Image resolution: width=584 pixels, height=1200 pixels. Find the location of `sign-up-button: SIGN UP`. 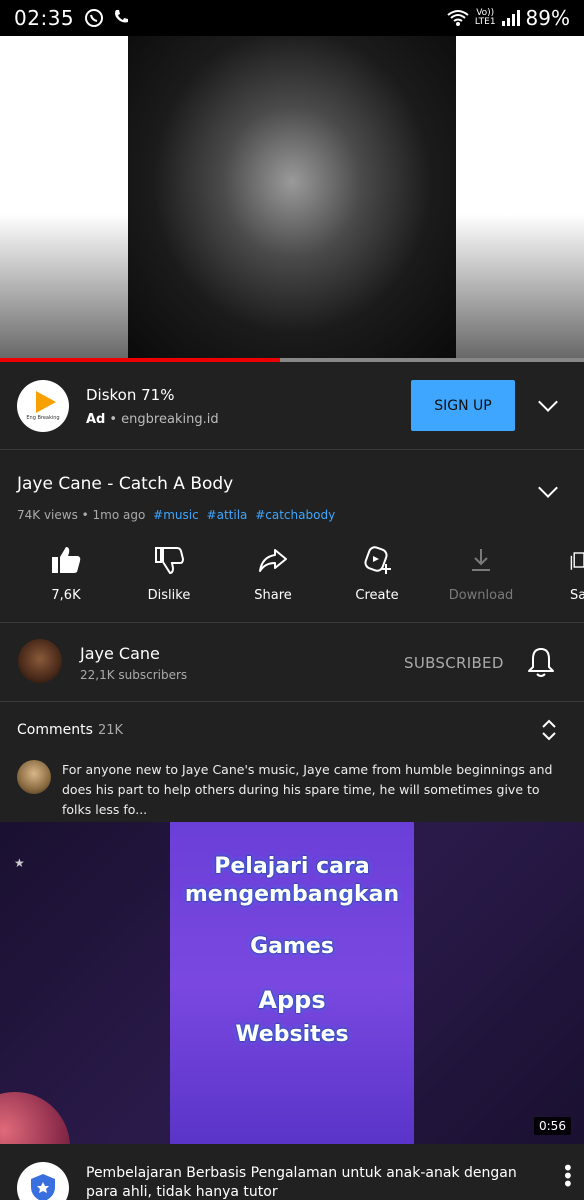

sign-up-button: SIGN UP is located at coordinates (463, 405).